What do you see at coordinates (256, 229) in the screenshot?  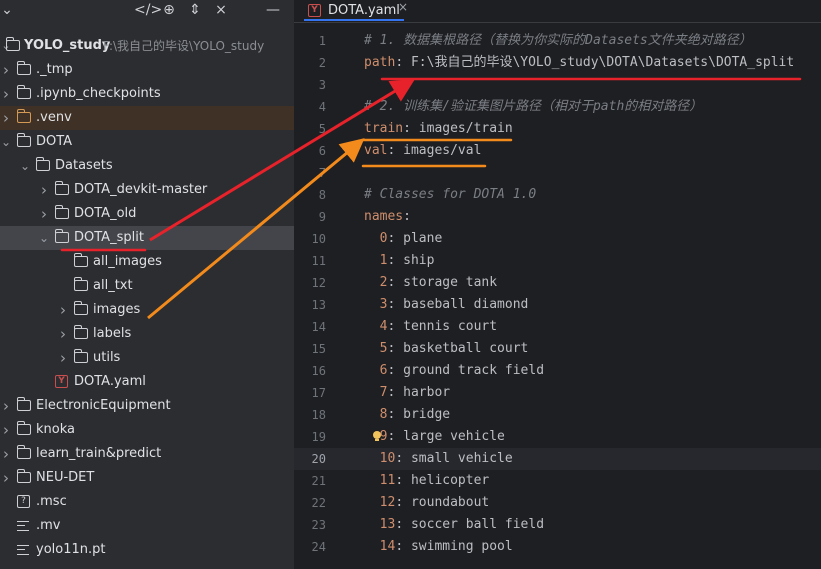 I see `arrow-orange` at bounding box center [256, 229].